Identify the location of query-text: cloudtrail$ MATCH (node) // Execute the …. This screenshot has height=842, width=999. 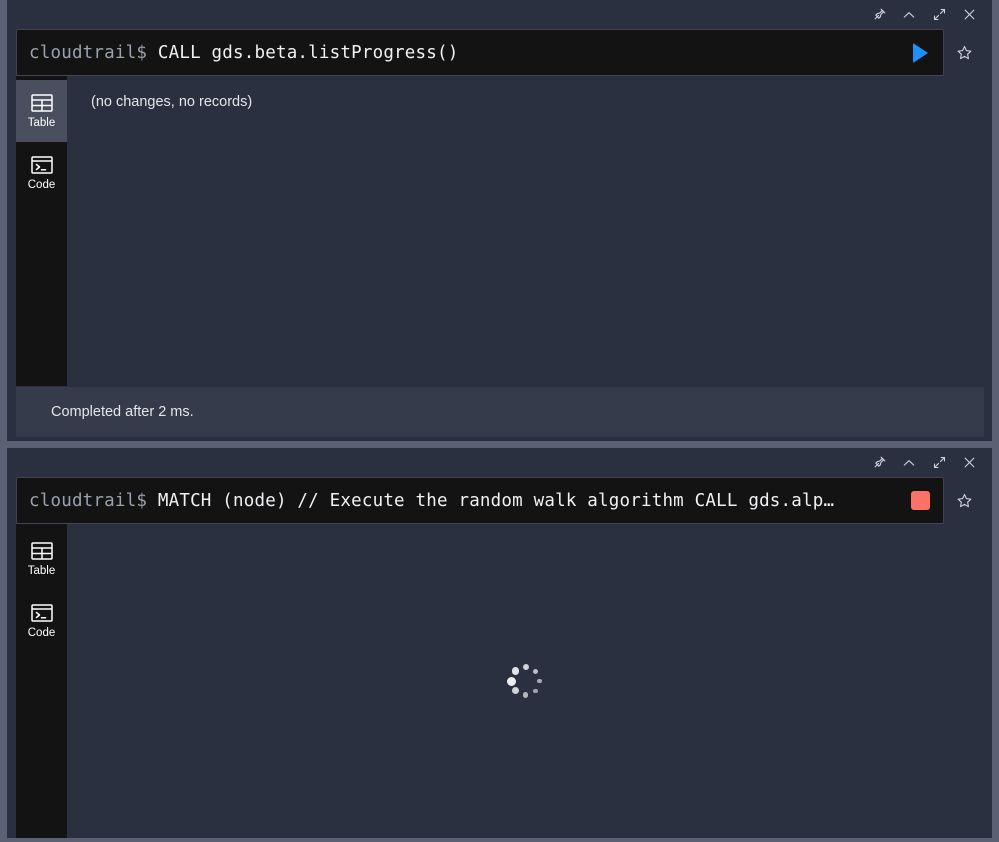
(464, 501).